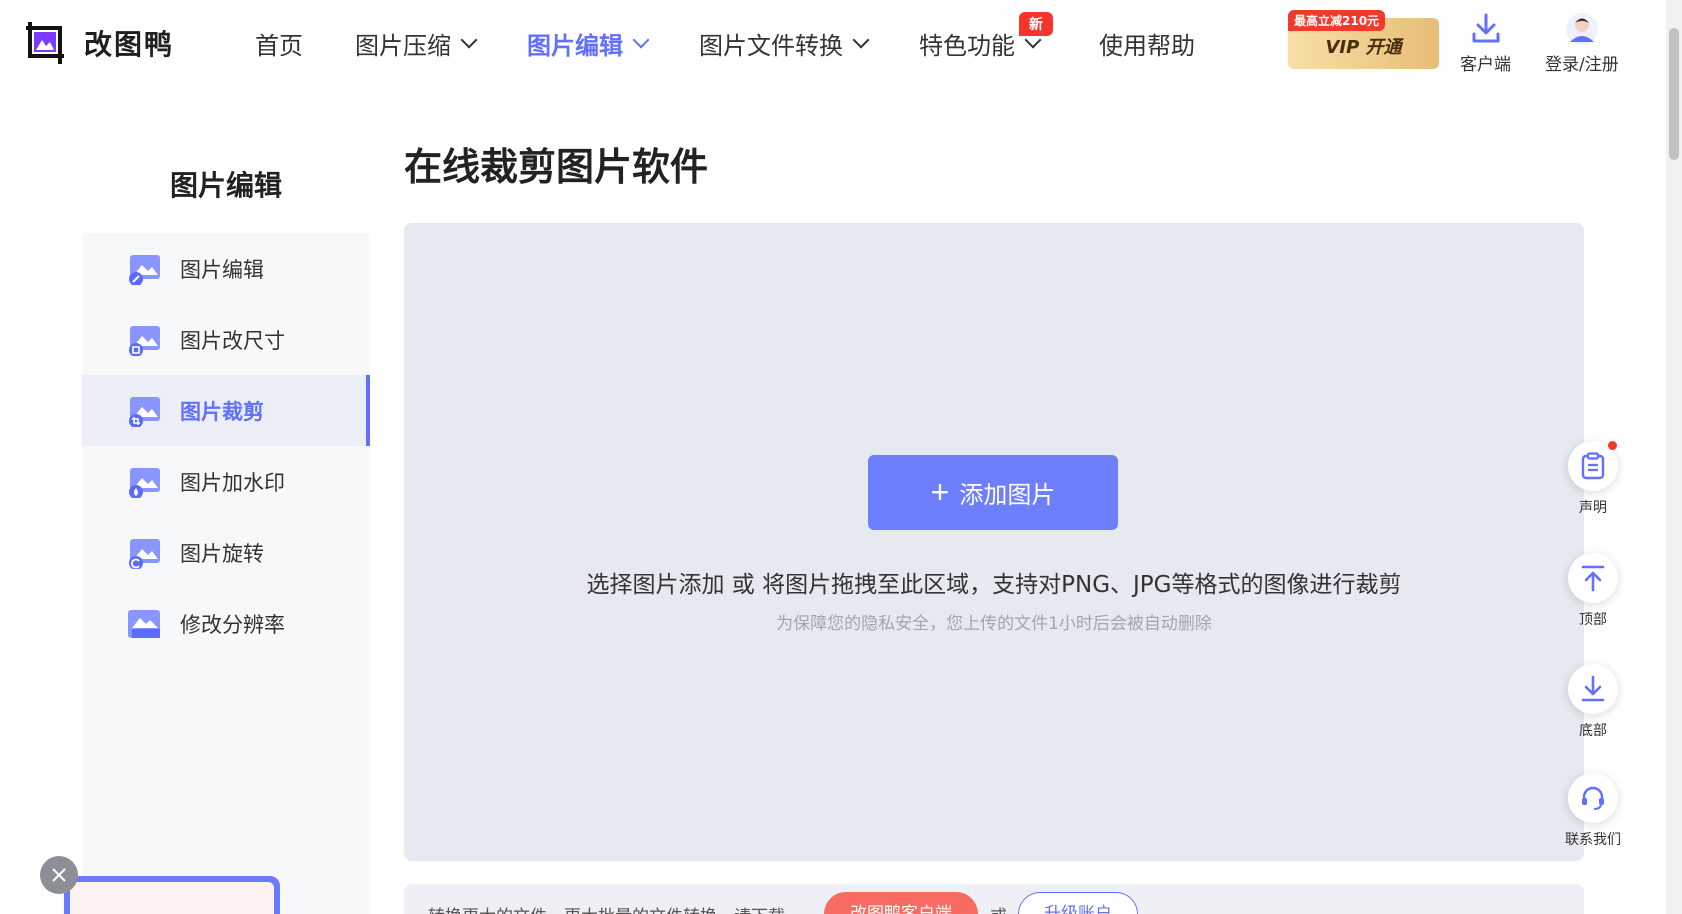 The height and width of the screenshot is (914, 1682). I want to click on vip-button: 最高立减210元 VIP 开通, so click(1363, 39).